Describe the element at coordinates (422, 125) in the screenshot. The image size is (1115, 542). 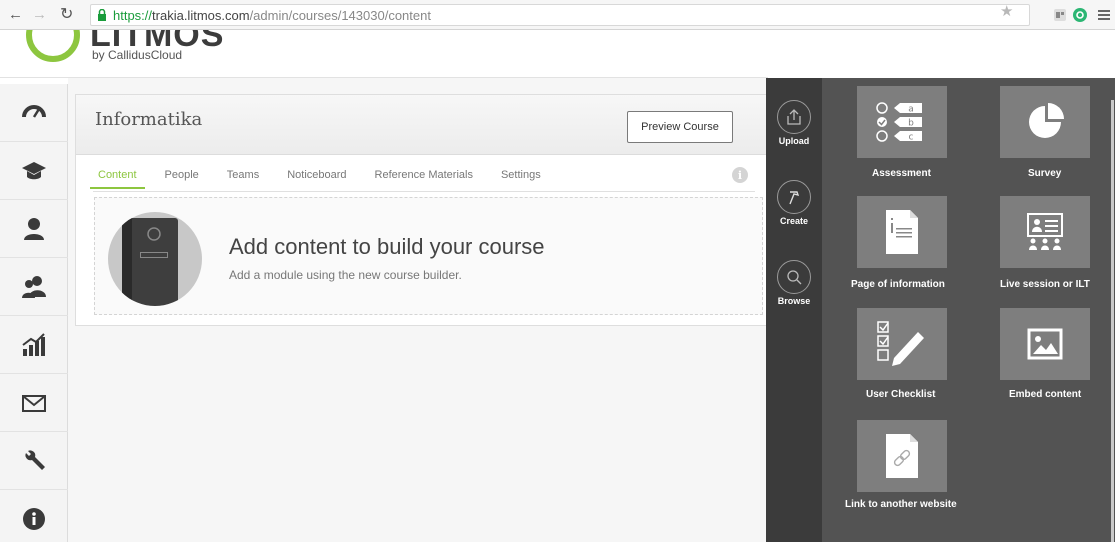
I see `course-header: Informatika Preview Course` at that location.